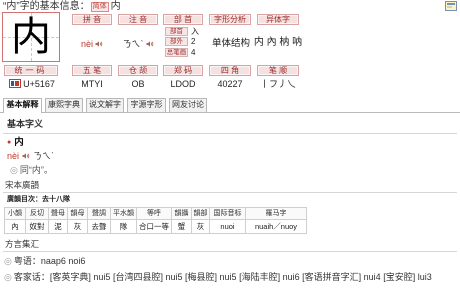 The image size is (460, 289). I want to click on cantonese-label: 粤语：, so click(27, 261).